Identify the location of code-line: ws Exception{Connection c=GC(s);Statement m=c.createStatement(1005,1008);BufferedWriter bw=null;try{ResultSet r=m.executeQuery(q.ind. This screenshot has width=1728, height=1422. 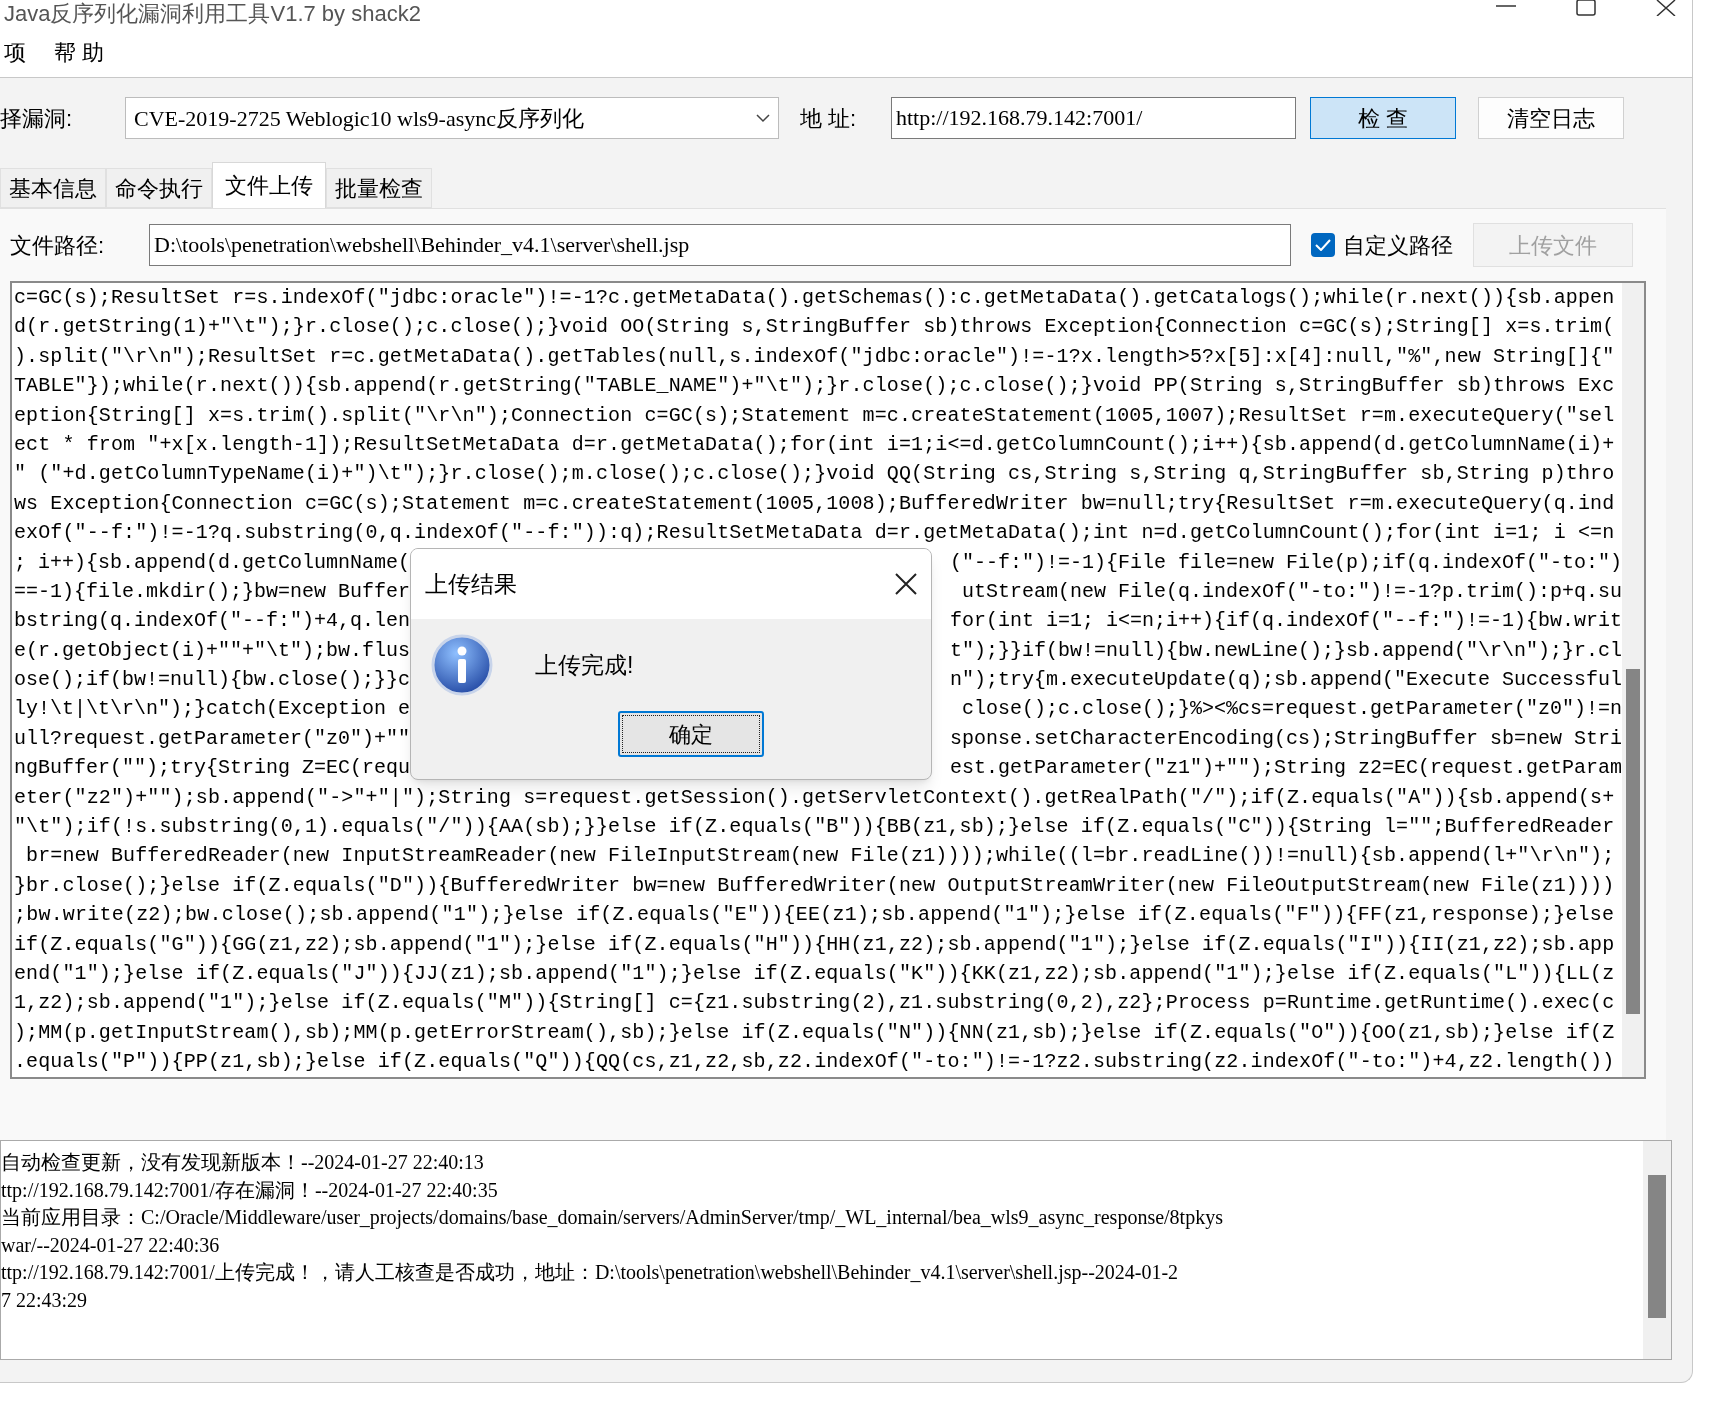
(814, 503).